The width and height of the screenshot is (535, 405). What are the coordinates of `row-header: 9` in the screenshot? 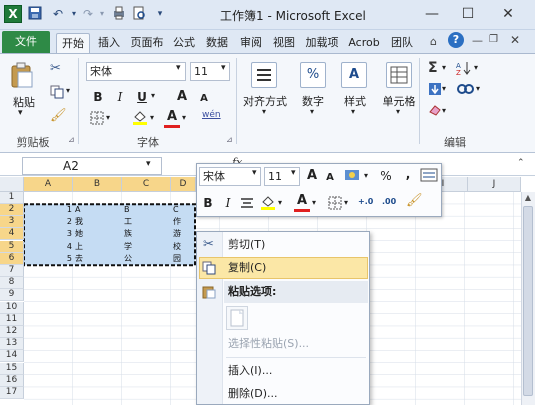 It's located at (12, 295).